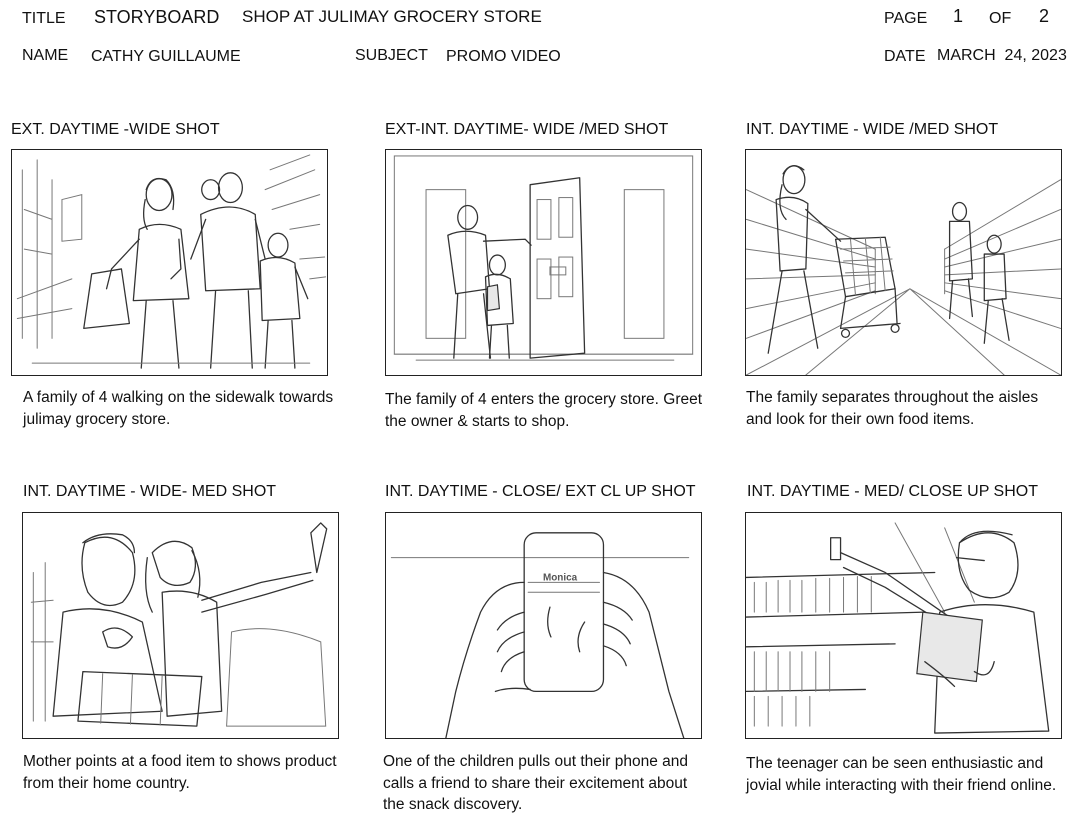 The image size is (1089, 834). I want to click on cart-aisle-sketch, so click(903, 270).